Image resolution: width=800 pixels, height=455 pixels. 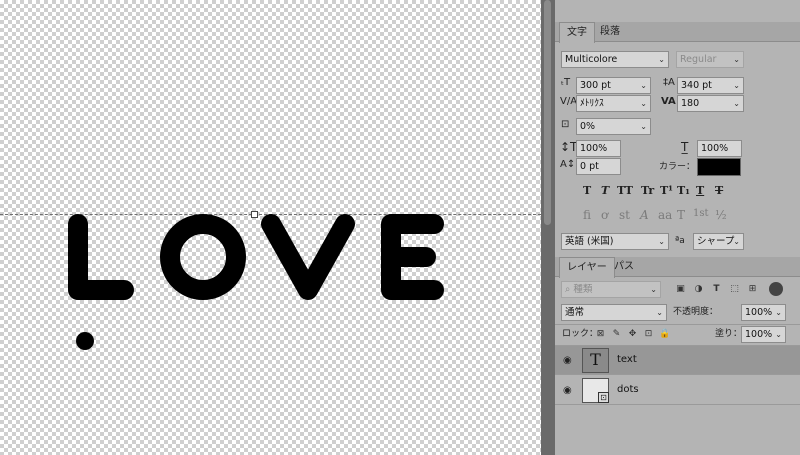 What do you see at coordinates (595, 390) in the screenshot?
I see `raster-layer-thumbnail: ⊡` at bounding box center [595, 390].